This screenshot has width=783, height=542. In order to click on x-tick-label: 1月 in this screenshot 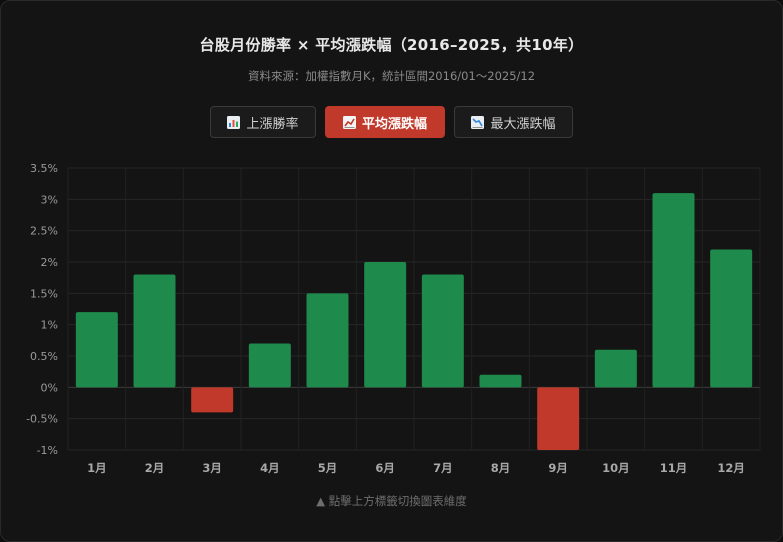, I will do `click(97, 468)`.